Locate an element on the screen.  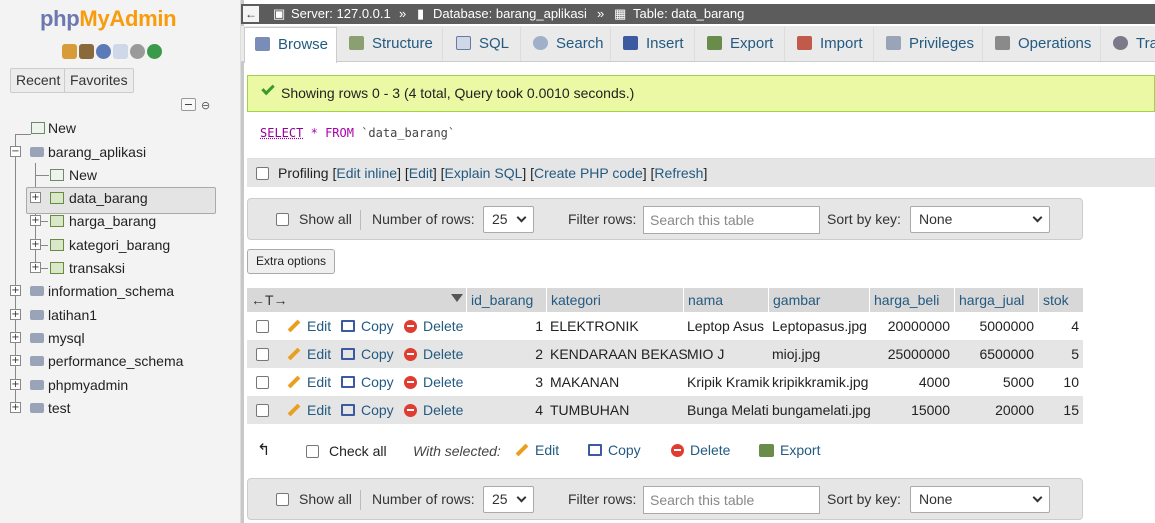
tree-item-new: New is located at coordinates (62, 128).